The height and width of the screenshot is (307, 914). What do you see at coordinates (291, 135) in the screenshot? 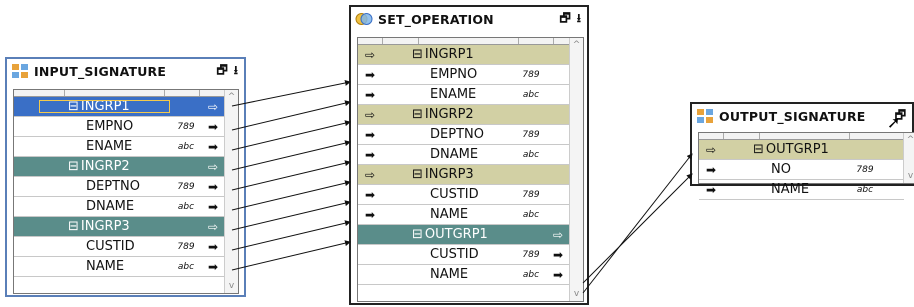
I see `link-ename` at bounding box center [291, 135].